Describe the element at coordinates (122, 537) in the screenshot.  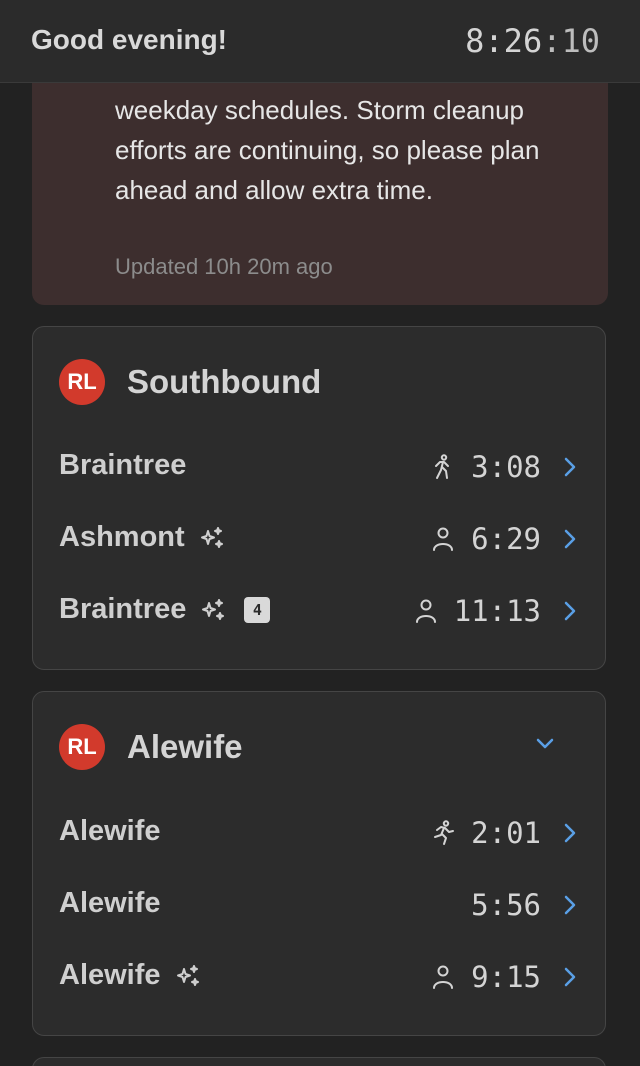
I see `destination-label: Ashmont` at that location.